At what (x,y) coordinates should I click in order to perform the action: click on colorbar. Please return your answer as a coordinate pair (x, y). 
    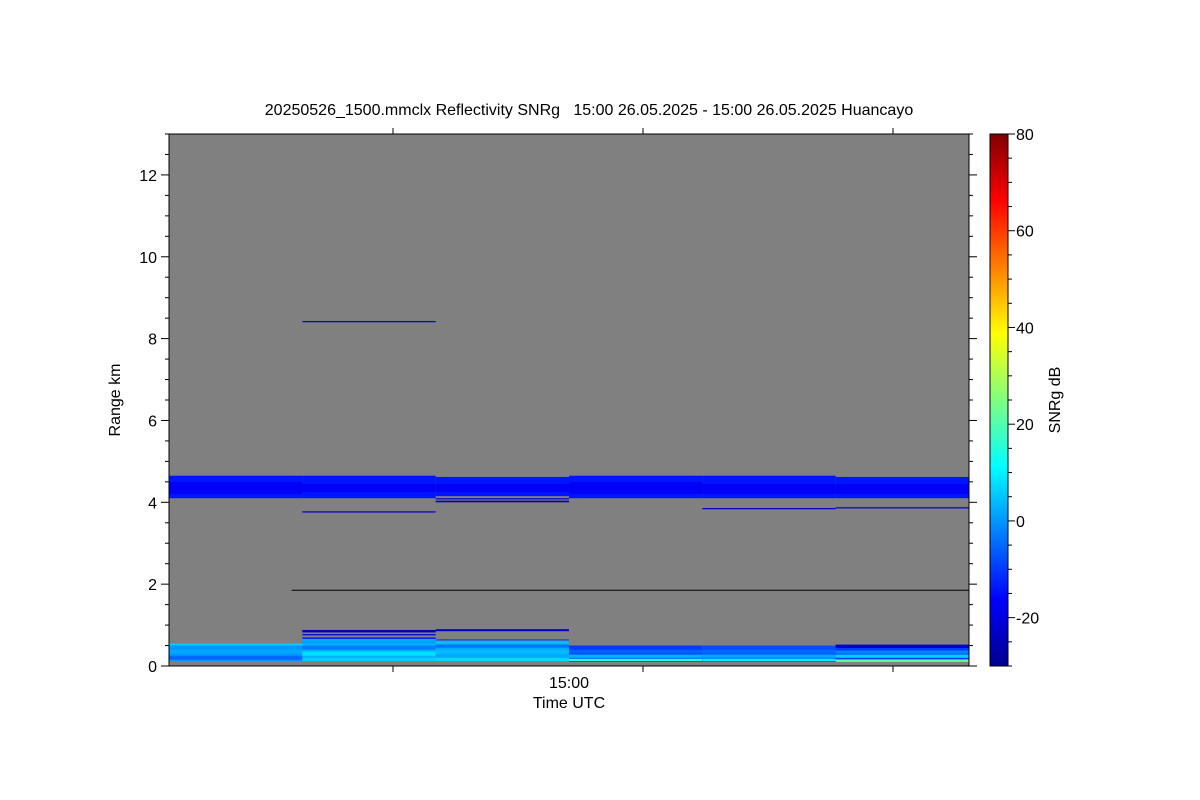
    Looking at the image, I should click on (999, 400).